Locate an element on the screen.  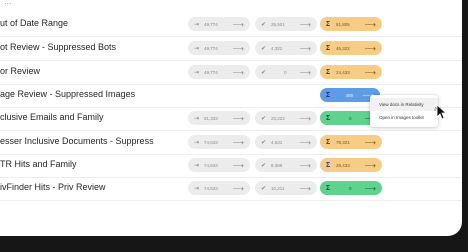
result-count: 24,433 is located at coordinates (343, 72).